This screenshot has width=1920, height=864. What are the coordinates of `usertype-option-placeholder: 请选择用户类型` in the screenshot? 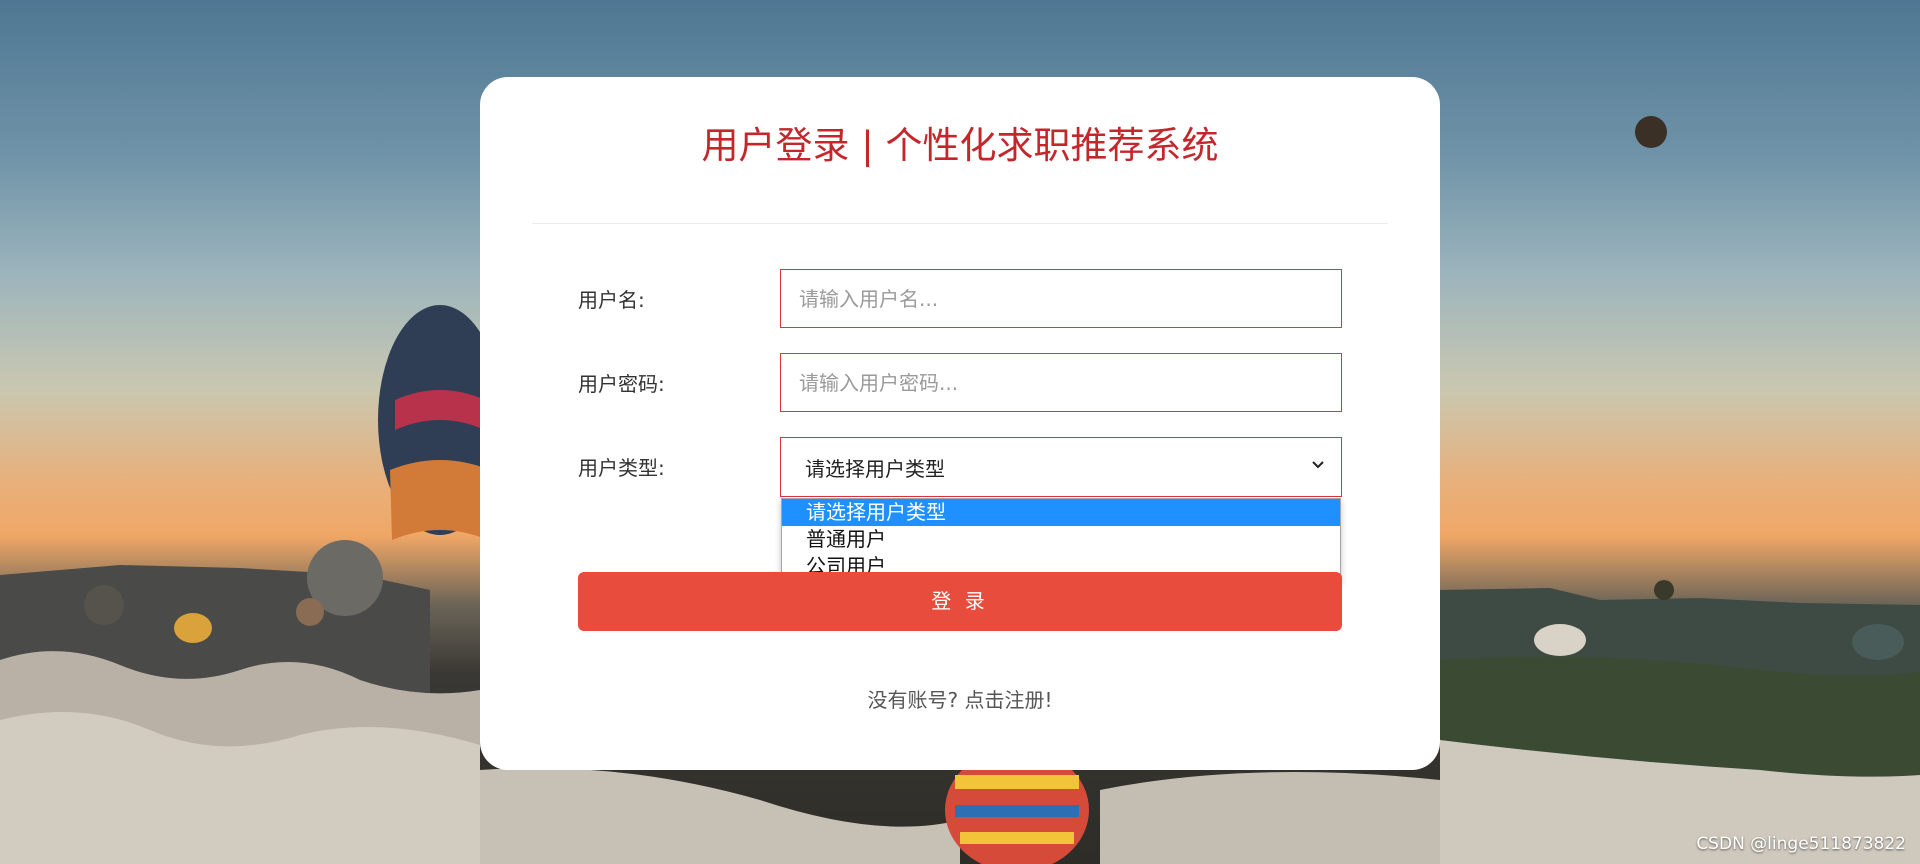 It's located at (1061, 512).